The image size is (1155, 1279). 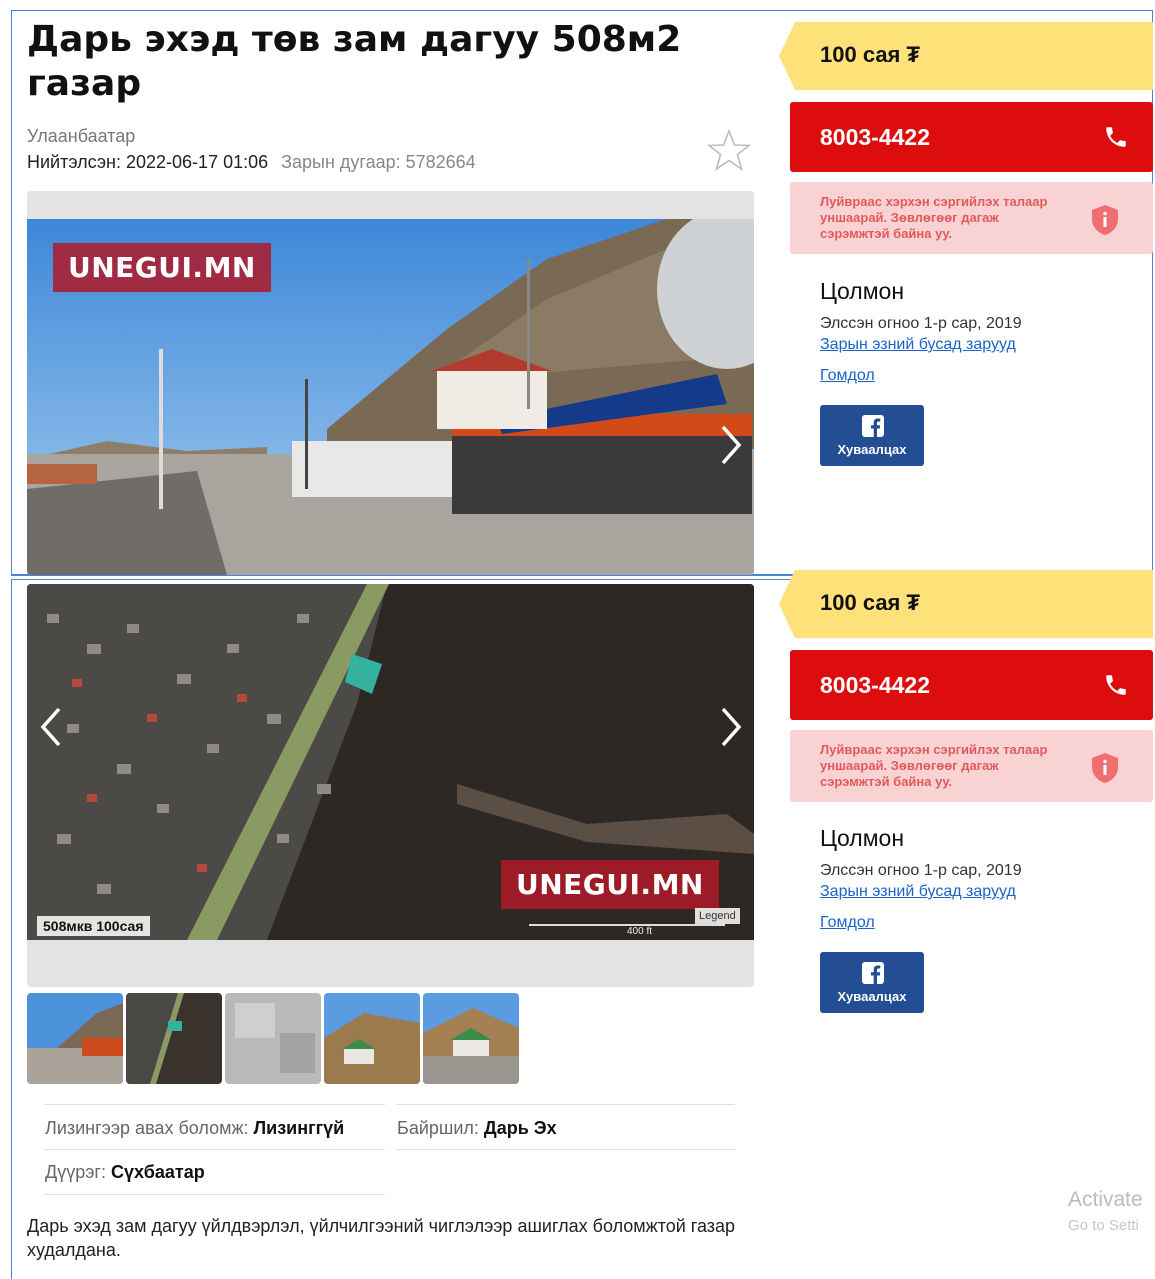 I want to click on map-scale: 400 ft, so click(x=640, y=931).